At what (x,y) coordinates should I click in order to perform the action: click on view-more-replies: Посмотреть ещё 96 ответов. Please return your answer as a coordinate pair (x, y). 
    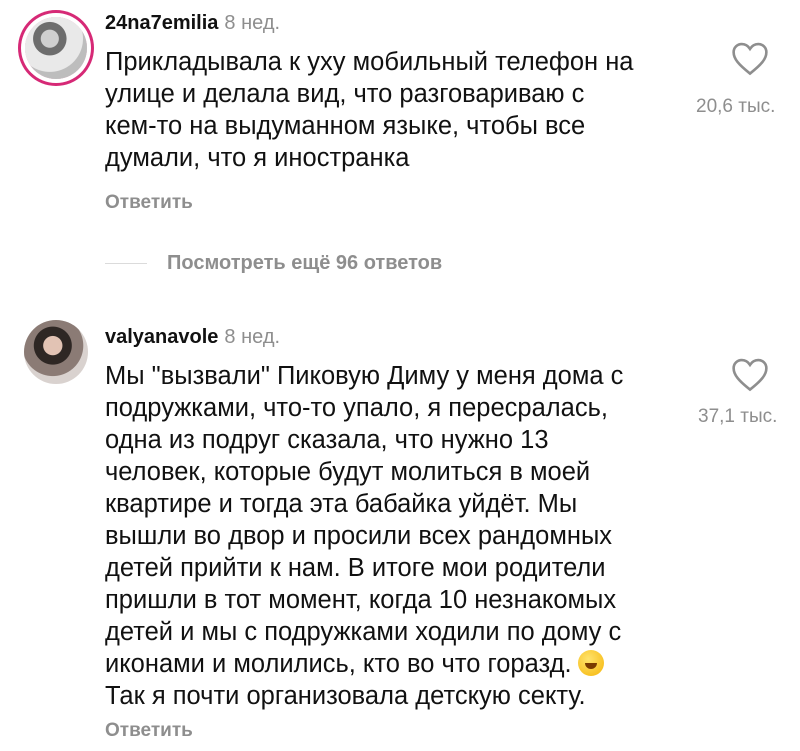
    Looking at the image, I should click on (273, 263).